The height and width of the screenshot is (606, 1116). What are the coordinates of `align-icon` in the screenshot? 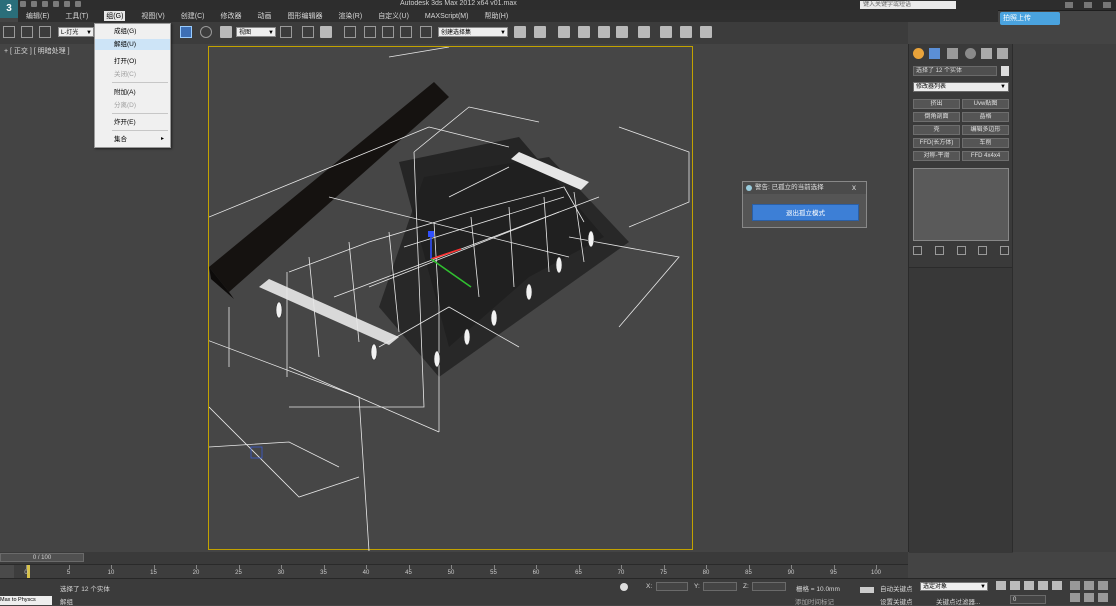 It's located at (540, 32).